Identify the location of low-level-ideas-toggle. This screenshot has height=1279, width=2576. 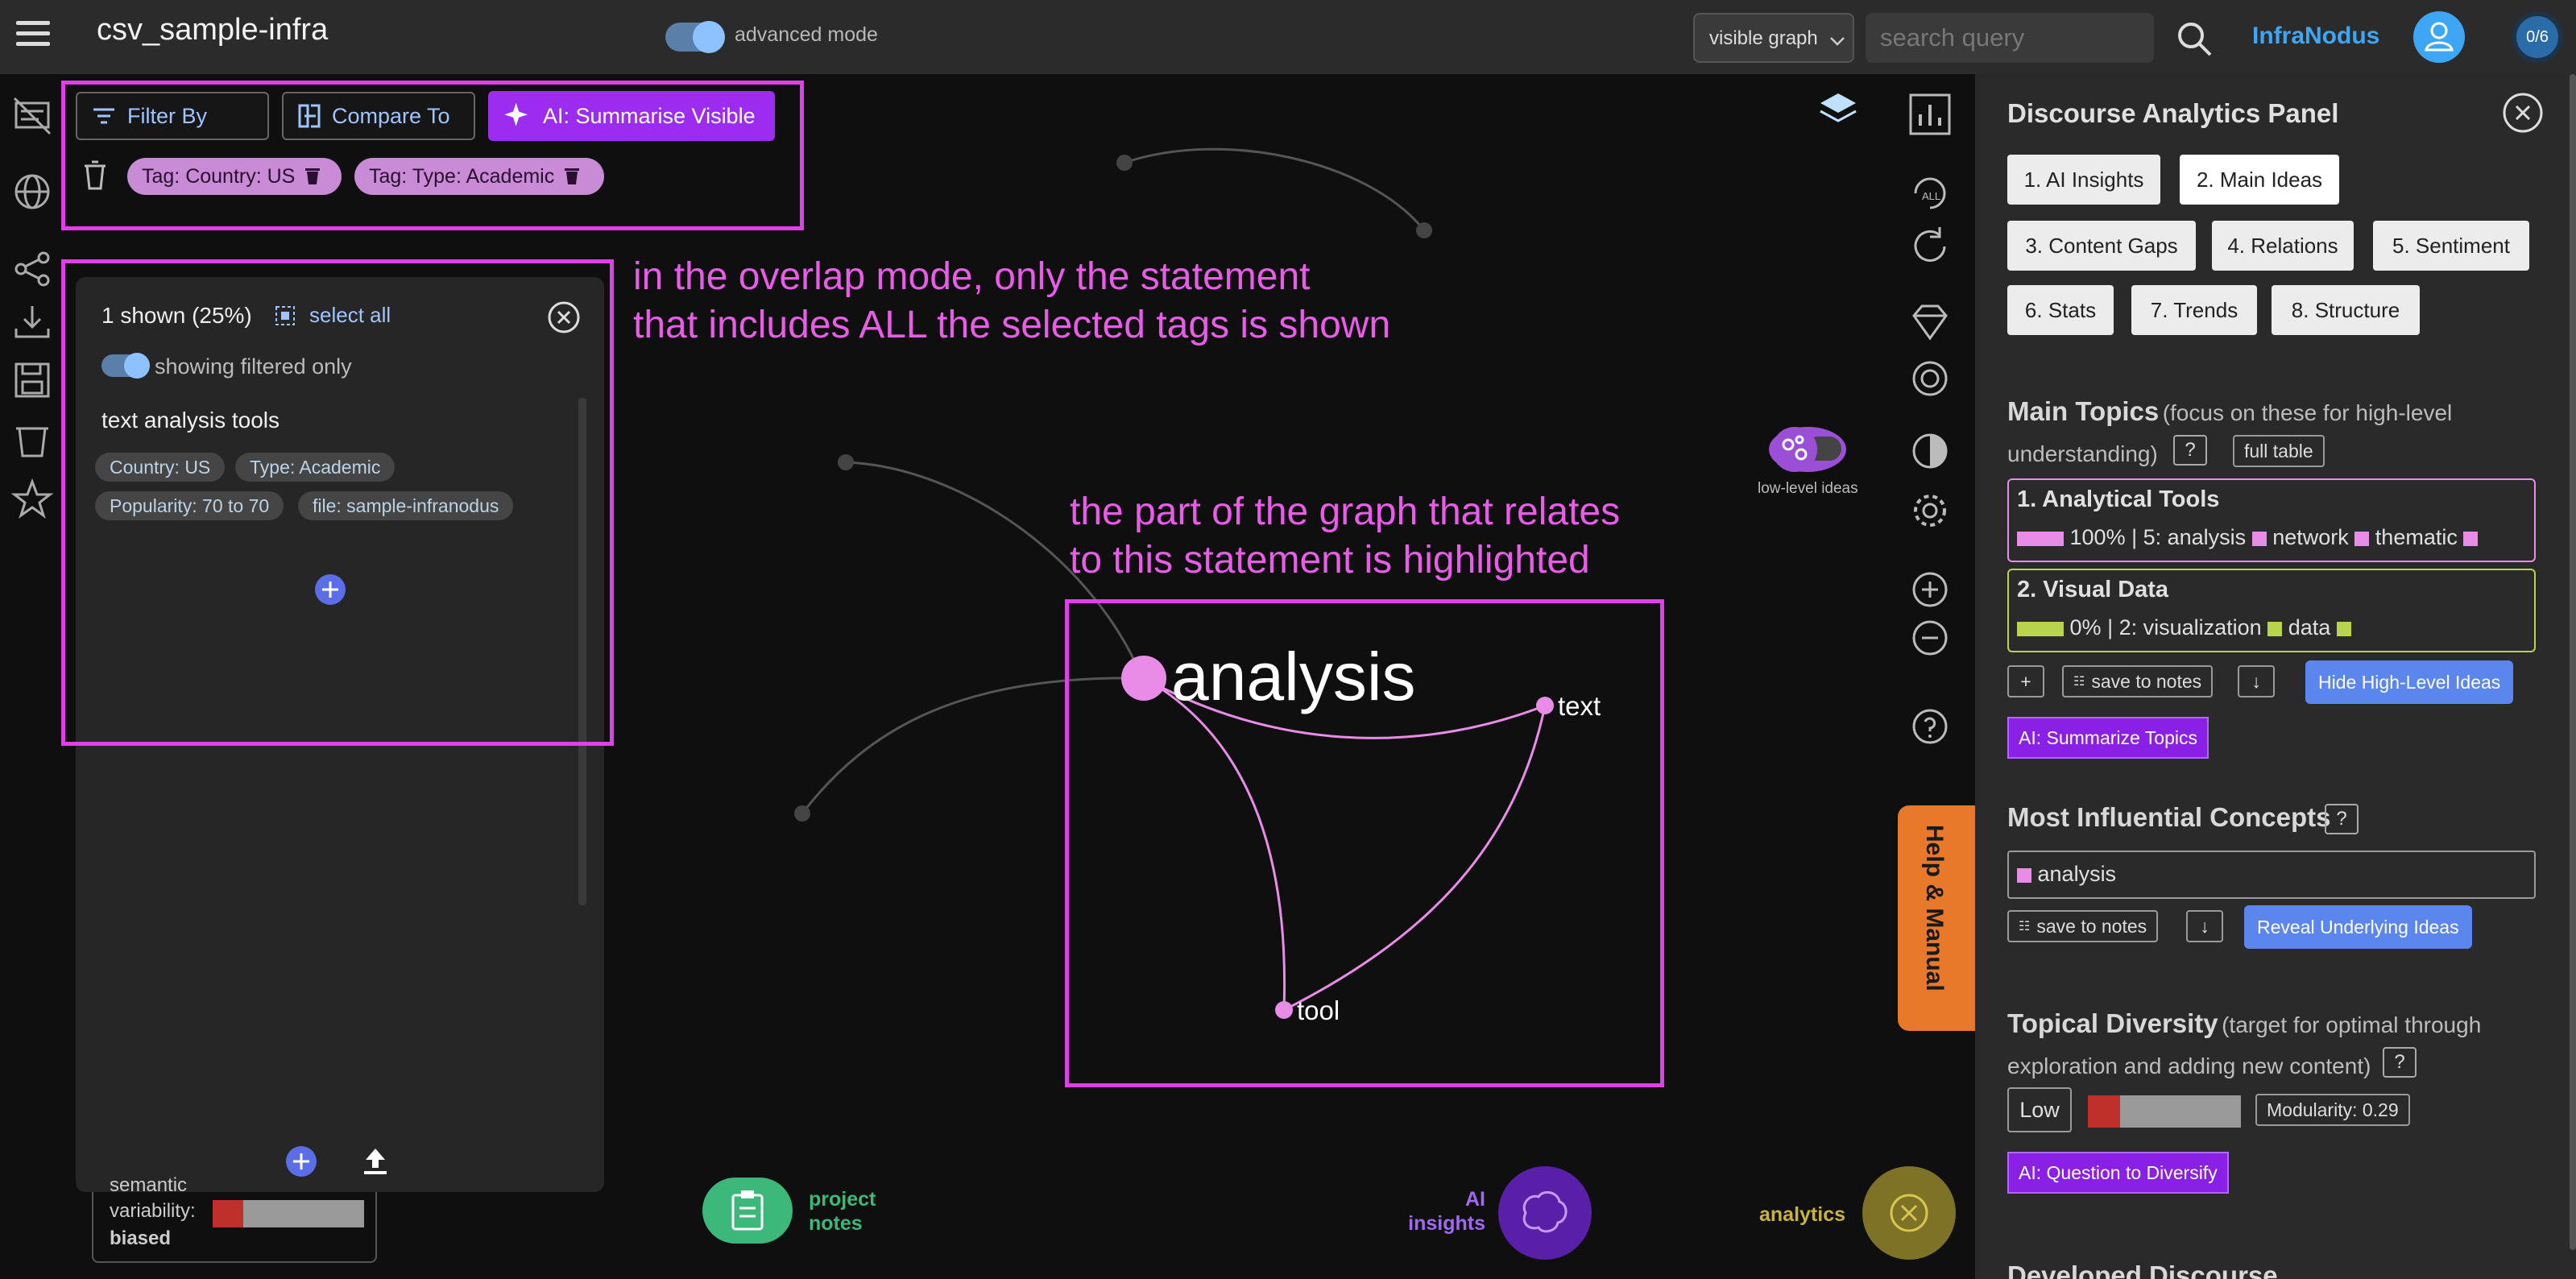
(1807, 449).